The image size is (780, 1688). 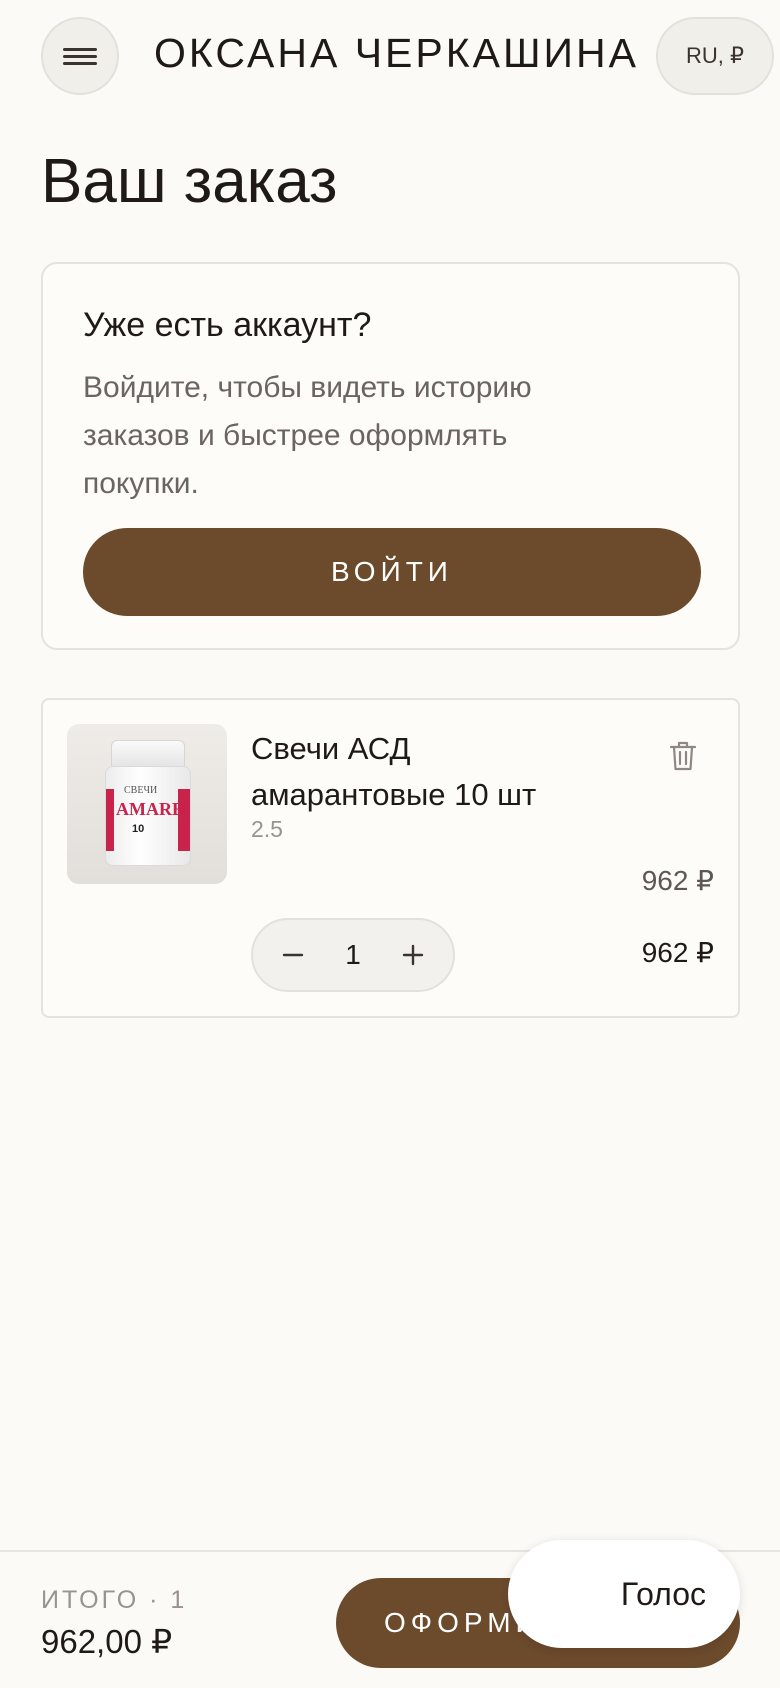 I want to click on minus-icon, so click(x=293, y=955).